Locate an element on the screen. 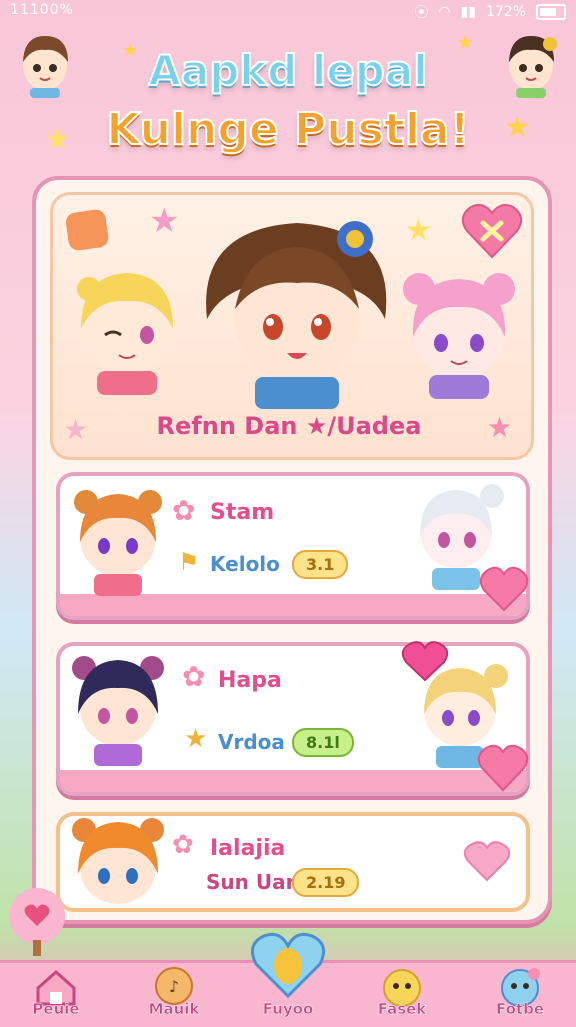 The image size is (576, 1027). nav-label: Fotbe is located at coordinates (520, 1009).